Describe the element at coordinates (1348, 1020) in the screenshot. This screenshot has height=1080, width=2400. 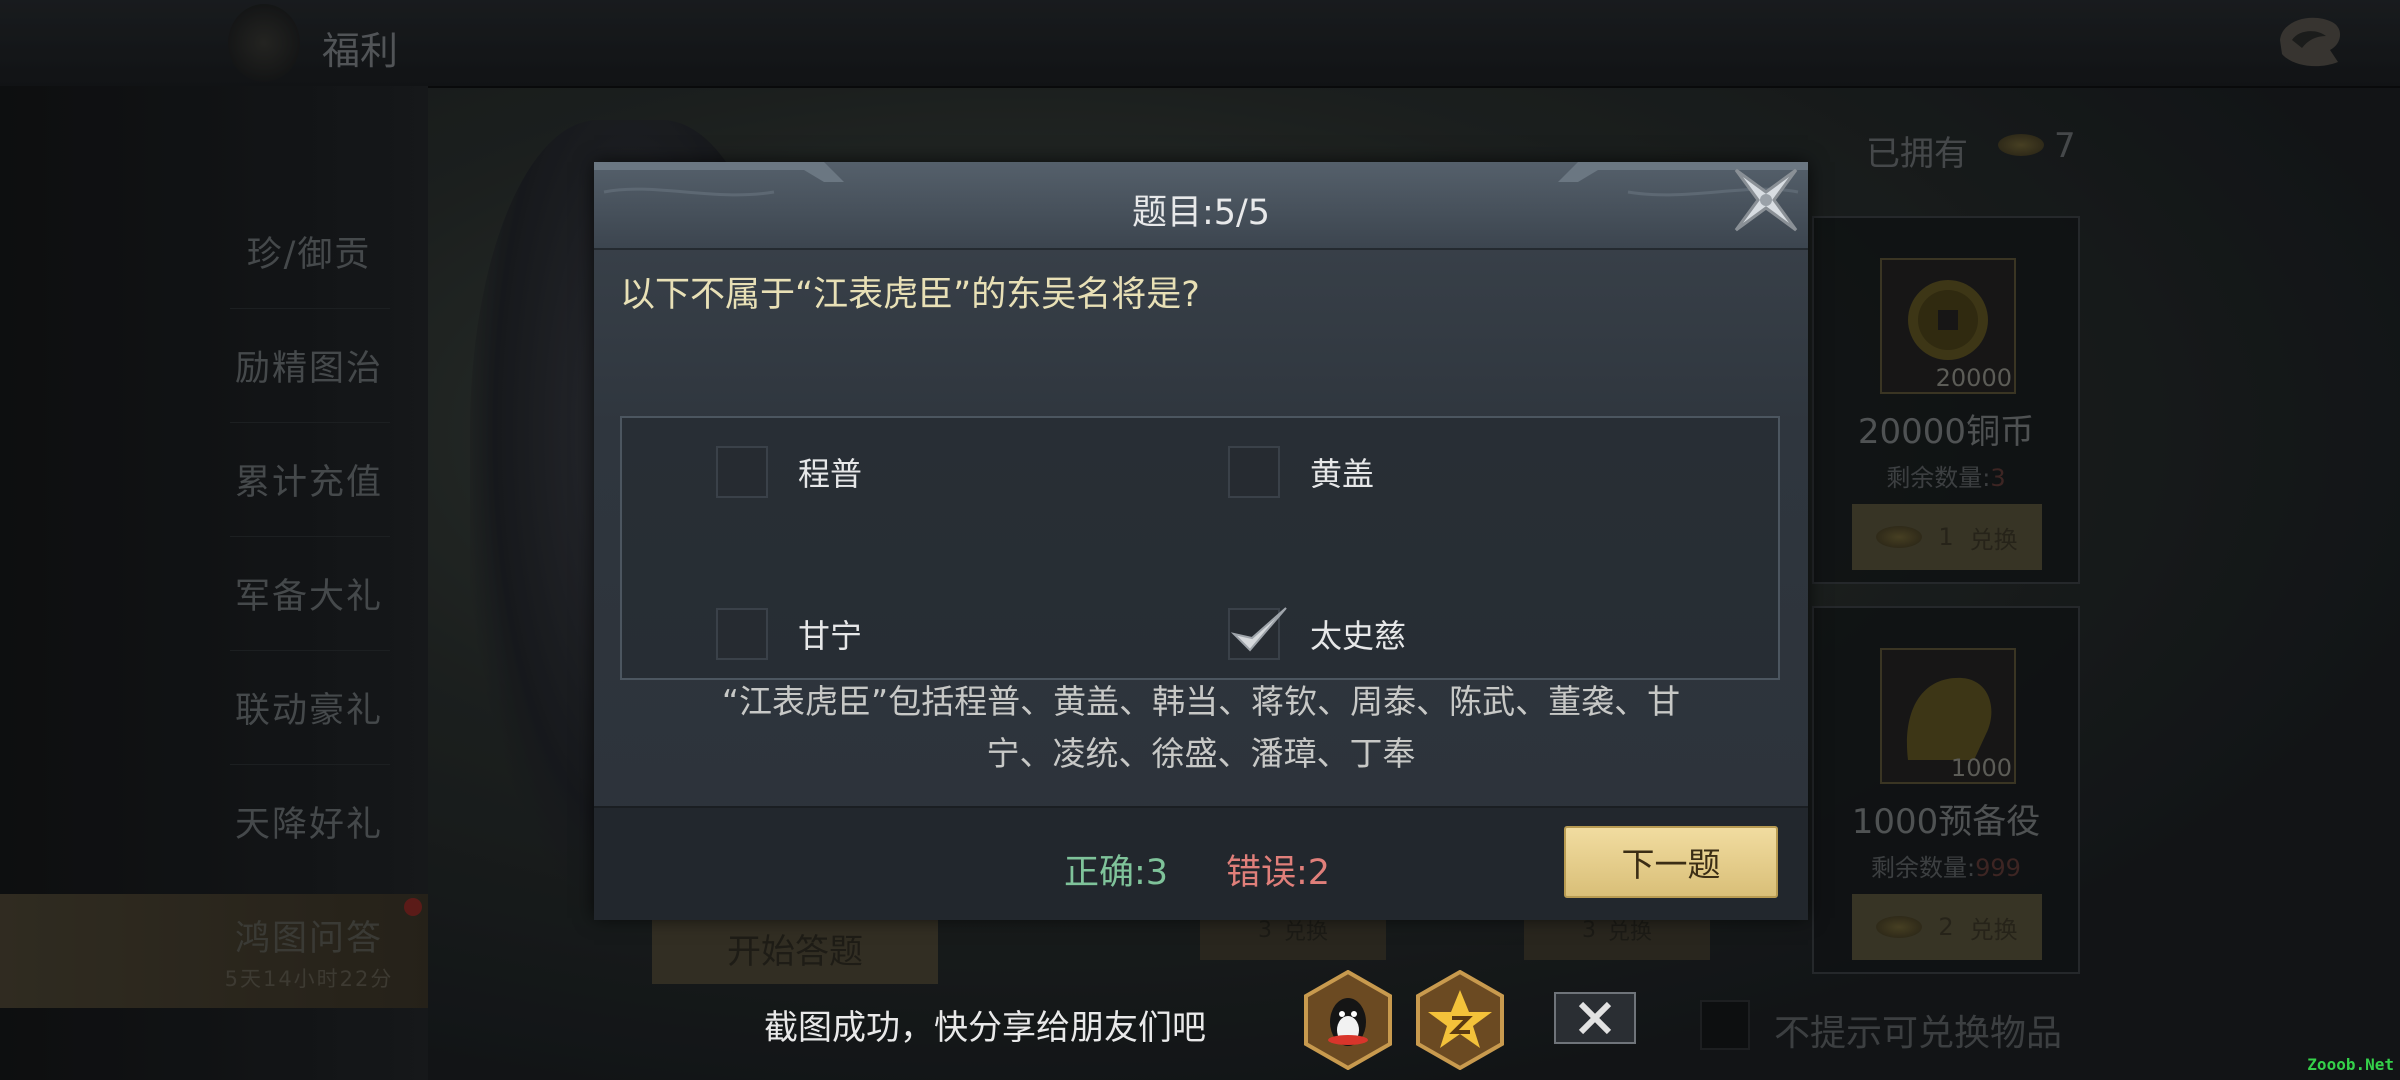
I see `qq-icon` at that location.